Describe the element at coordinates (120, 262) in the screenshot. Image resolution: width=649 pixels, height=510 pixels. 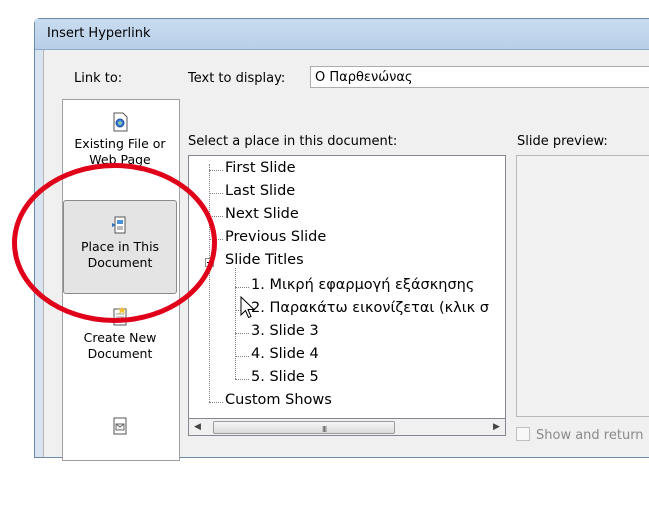
I see `link-place-in-document-label-2: Document` at that location.